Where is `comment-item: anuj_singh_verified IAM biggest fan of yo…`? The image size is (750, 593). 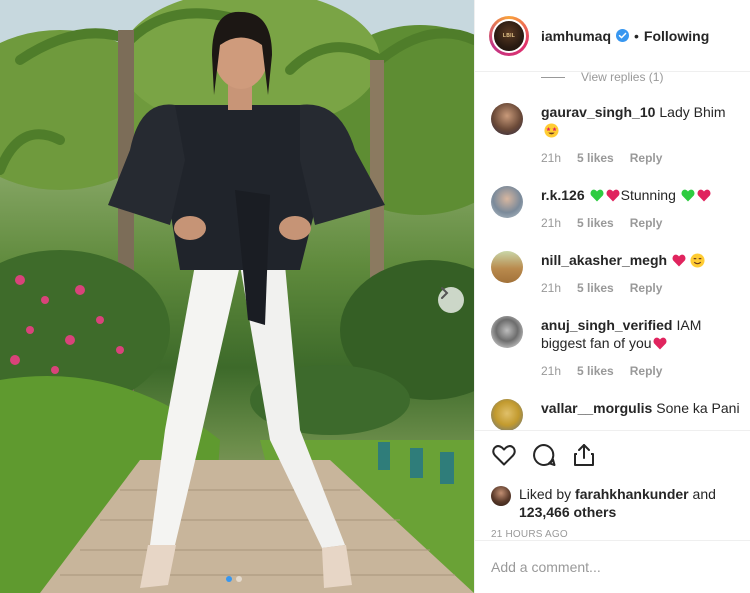 comment-item: anuj_singh_verified IAM biggest fan of yo… is located at coordinates (616, 347).